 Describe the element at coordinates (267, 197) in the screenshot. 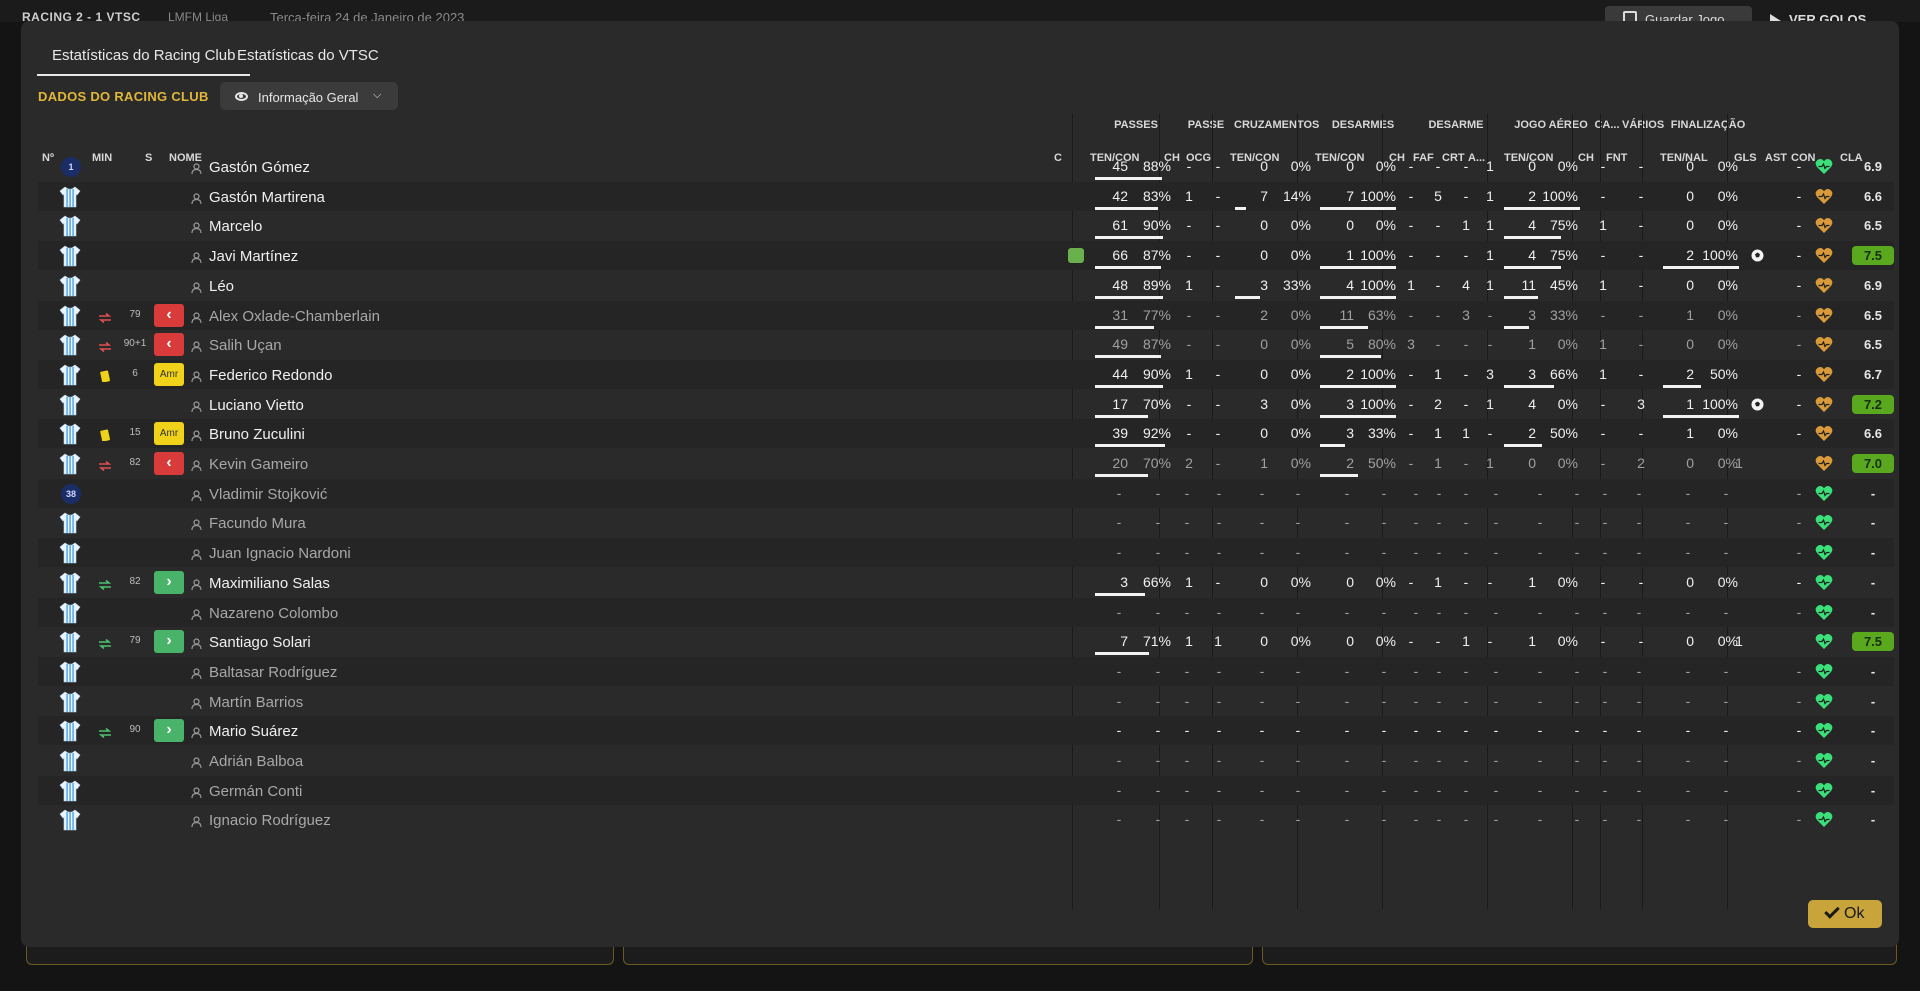

I see `player-name: Gastón Martirena` at that location.